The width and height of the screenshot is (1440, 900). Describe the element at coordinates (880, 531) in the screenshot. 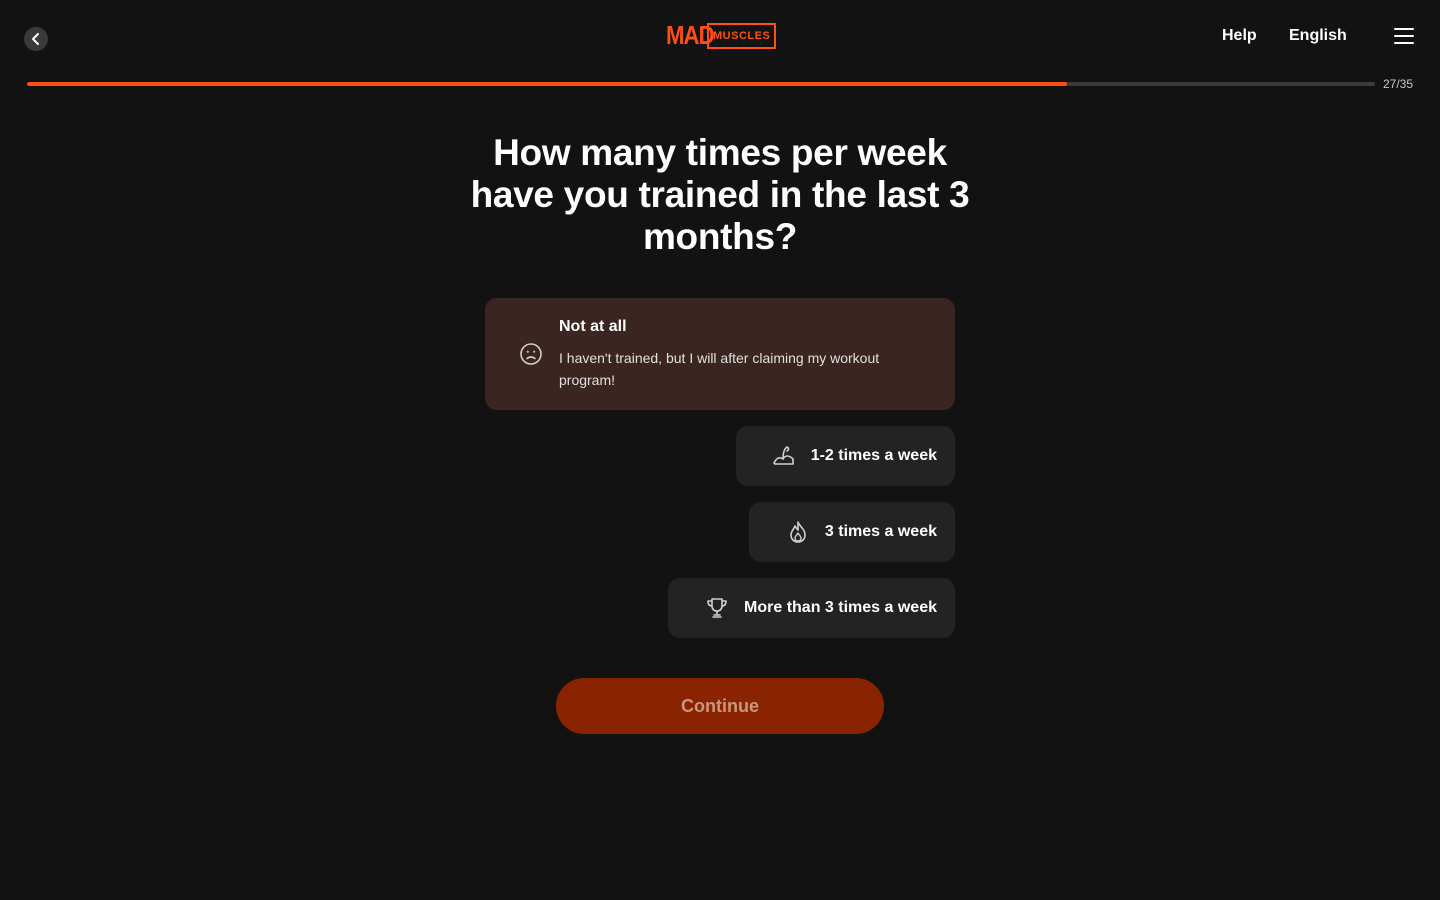

I see `option-label: 3 times a week` at that location.